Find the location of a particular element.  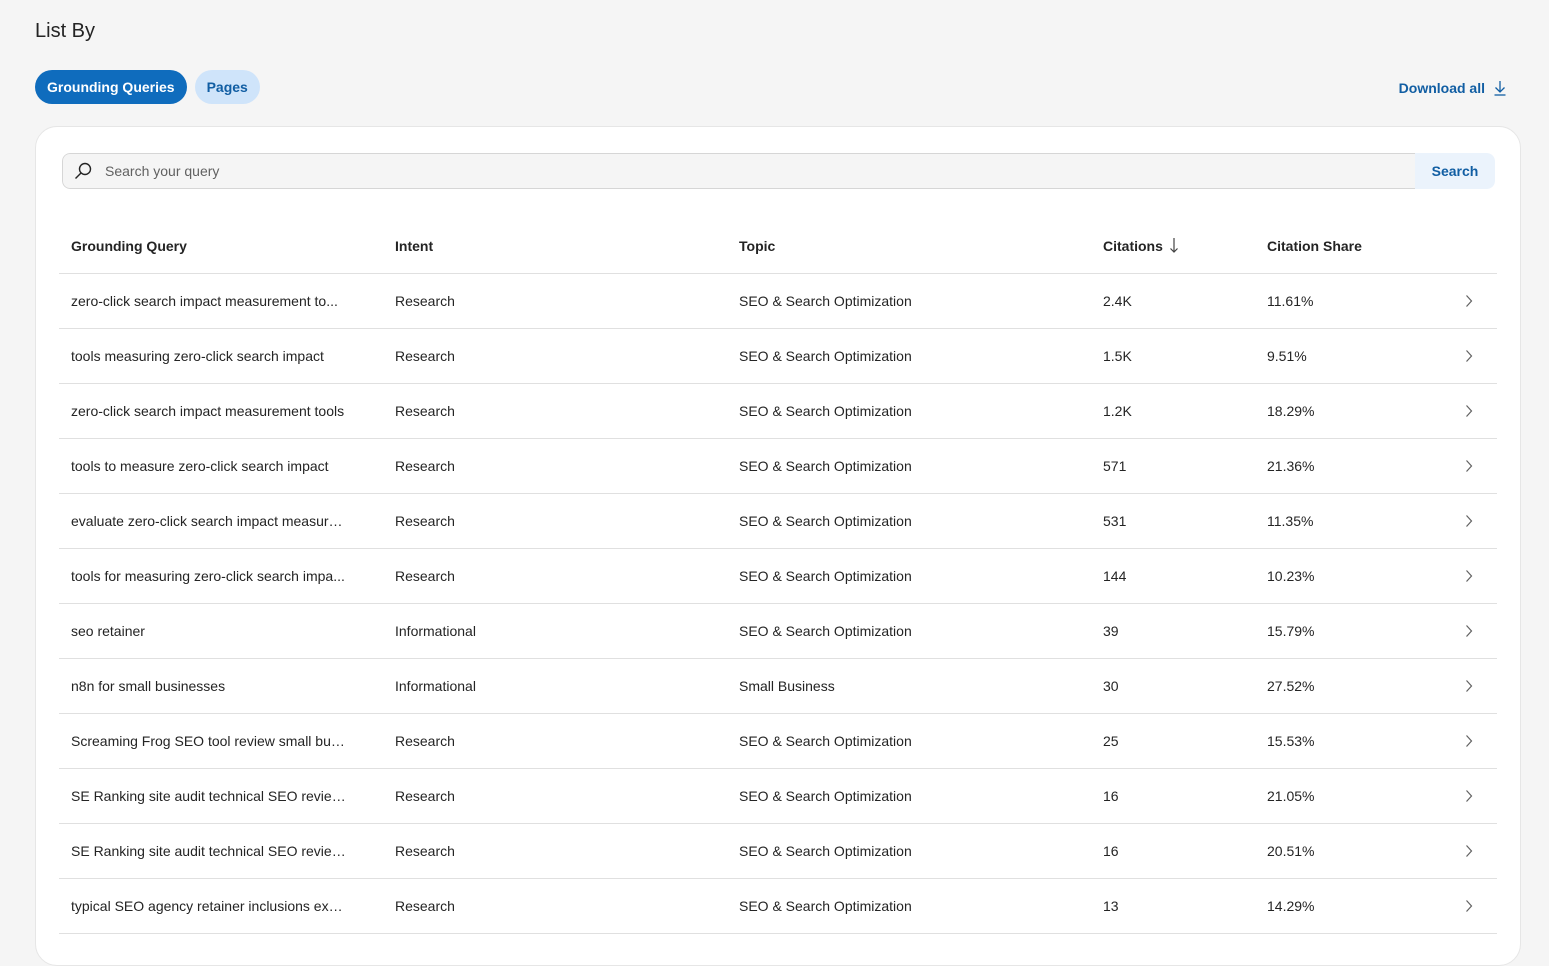

cell-topic: Small Business is located at coordinates (787, 686).